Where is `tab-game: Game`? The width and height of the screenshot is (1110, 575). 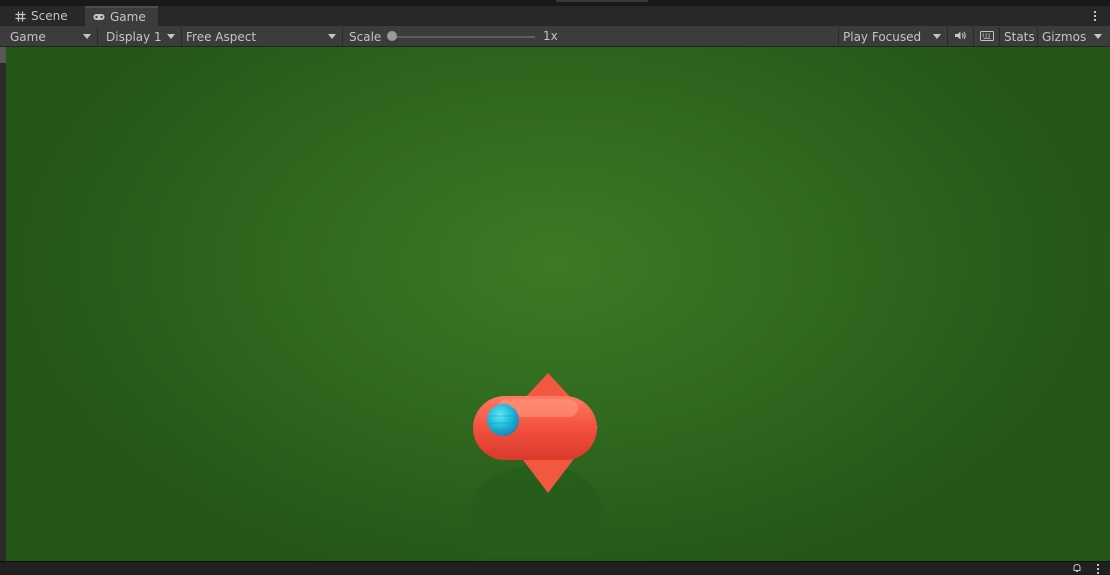
tab-game: Game is located at coordinates (121, 16).